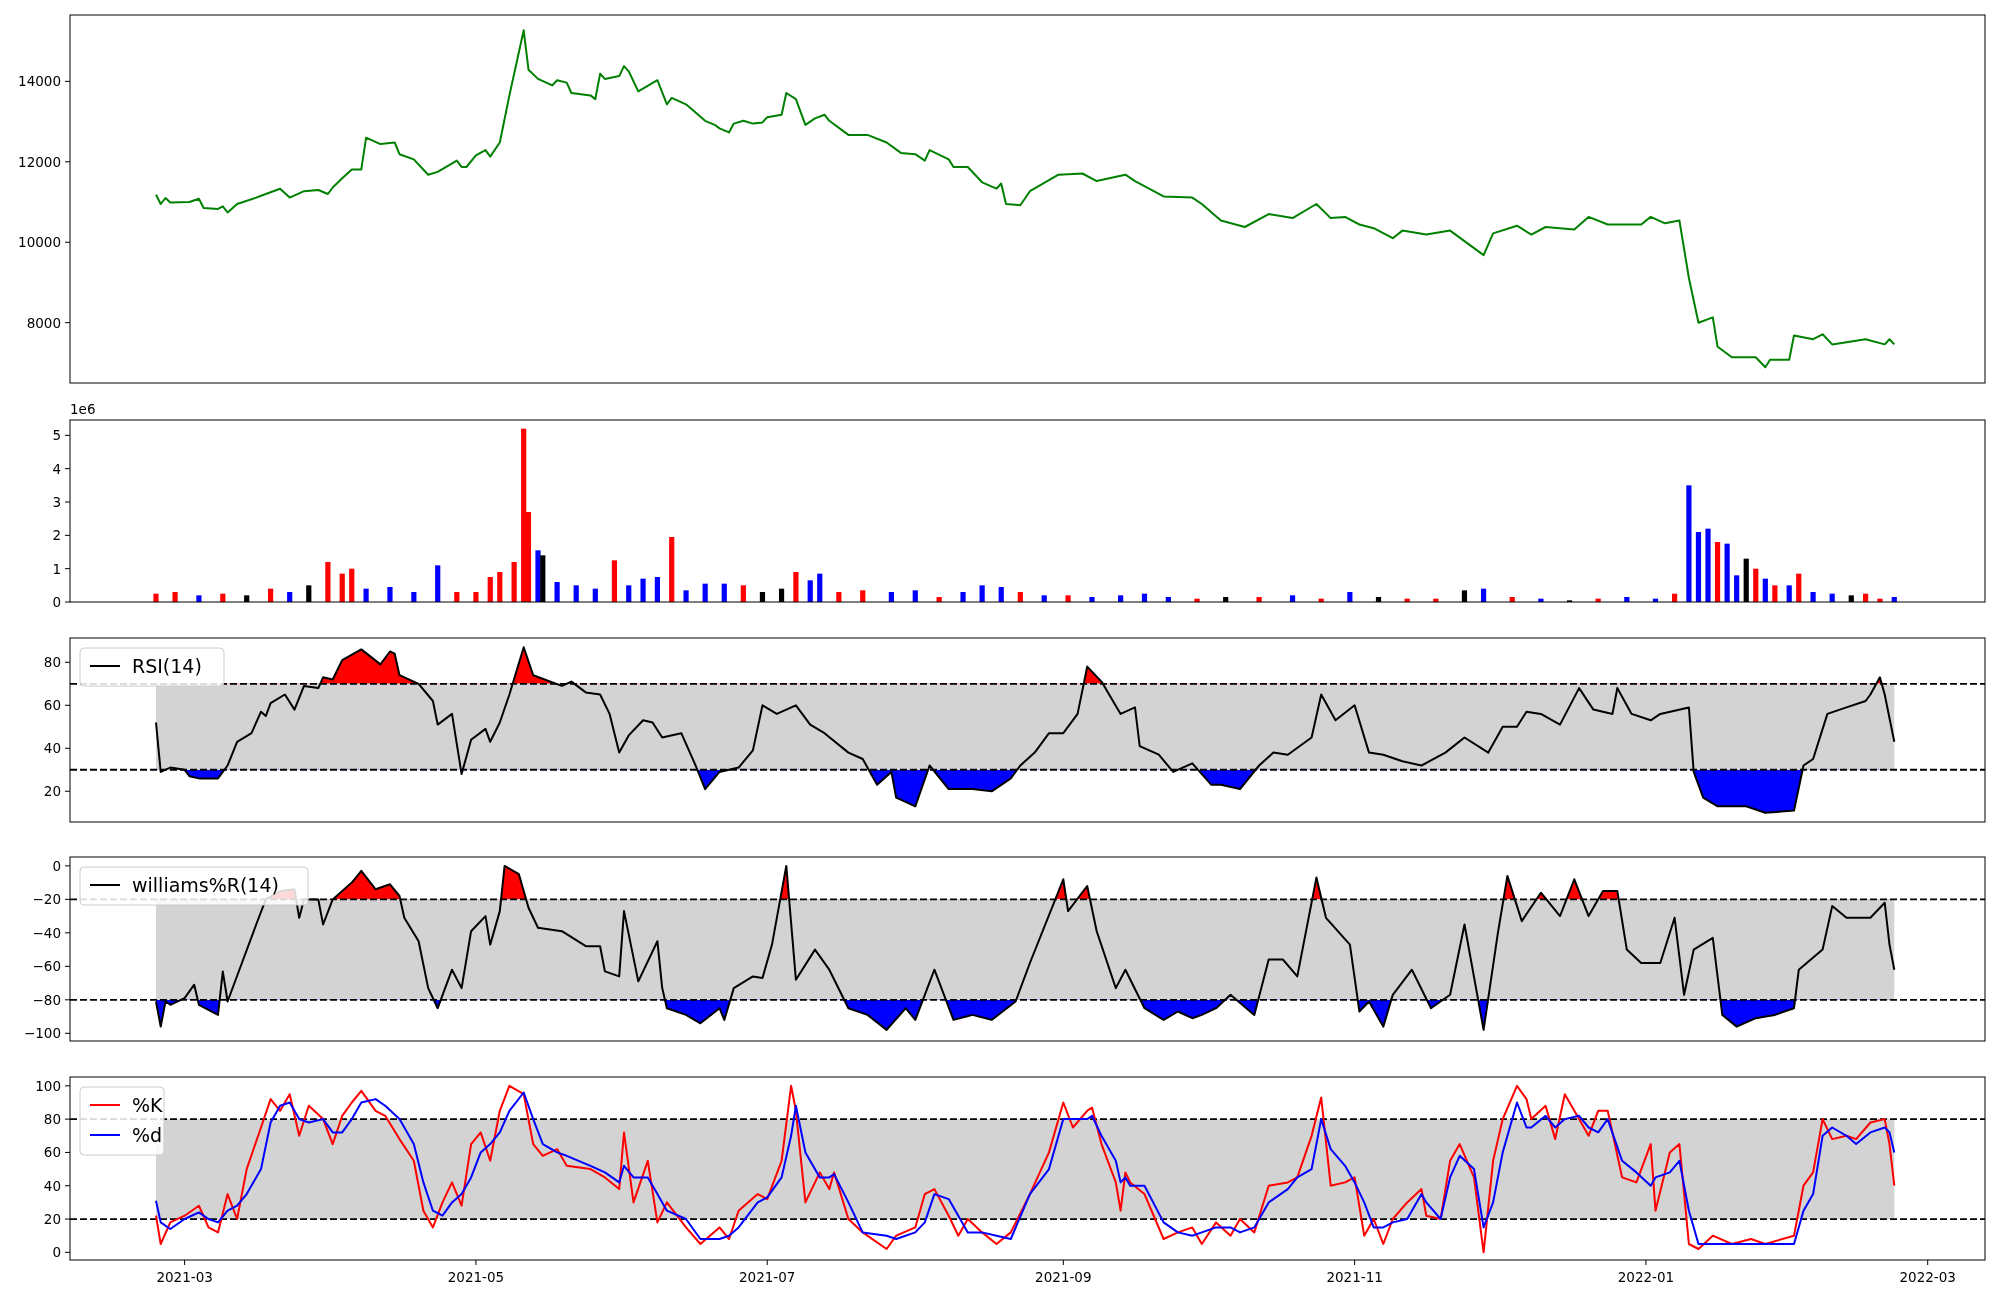  Describe the element at coordinates (56, 435) in the screenshot. I see `y-tick-label: 5` at that location.